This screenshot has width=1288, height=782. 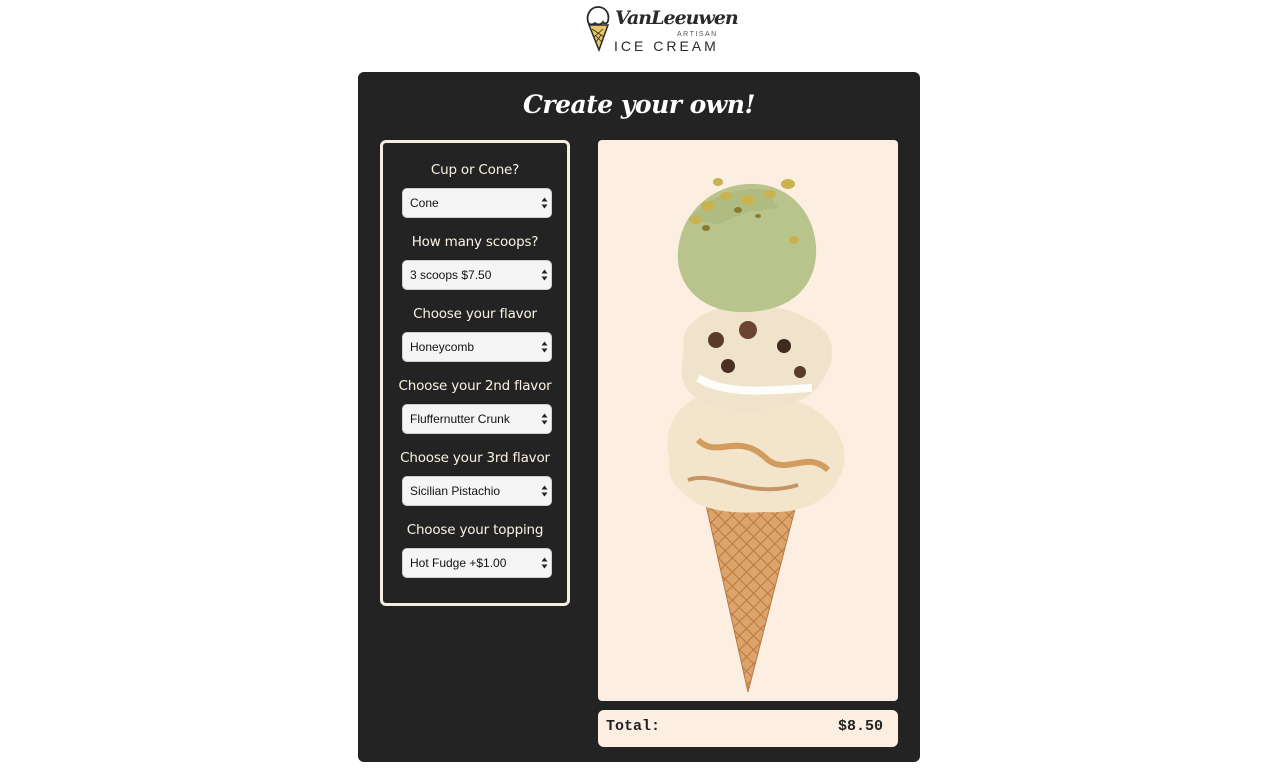 I want to click on scoops-value: 3 scoops $7.50, so click(x=451, y=275).